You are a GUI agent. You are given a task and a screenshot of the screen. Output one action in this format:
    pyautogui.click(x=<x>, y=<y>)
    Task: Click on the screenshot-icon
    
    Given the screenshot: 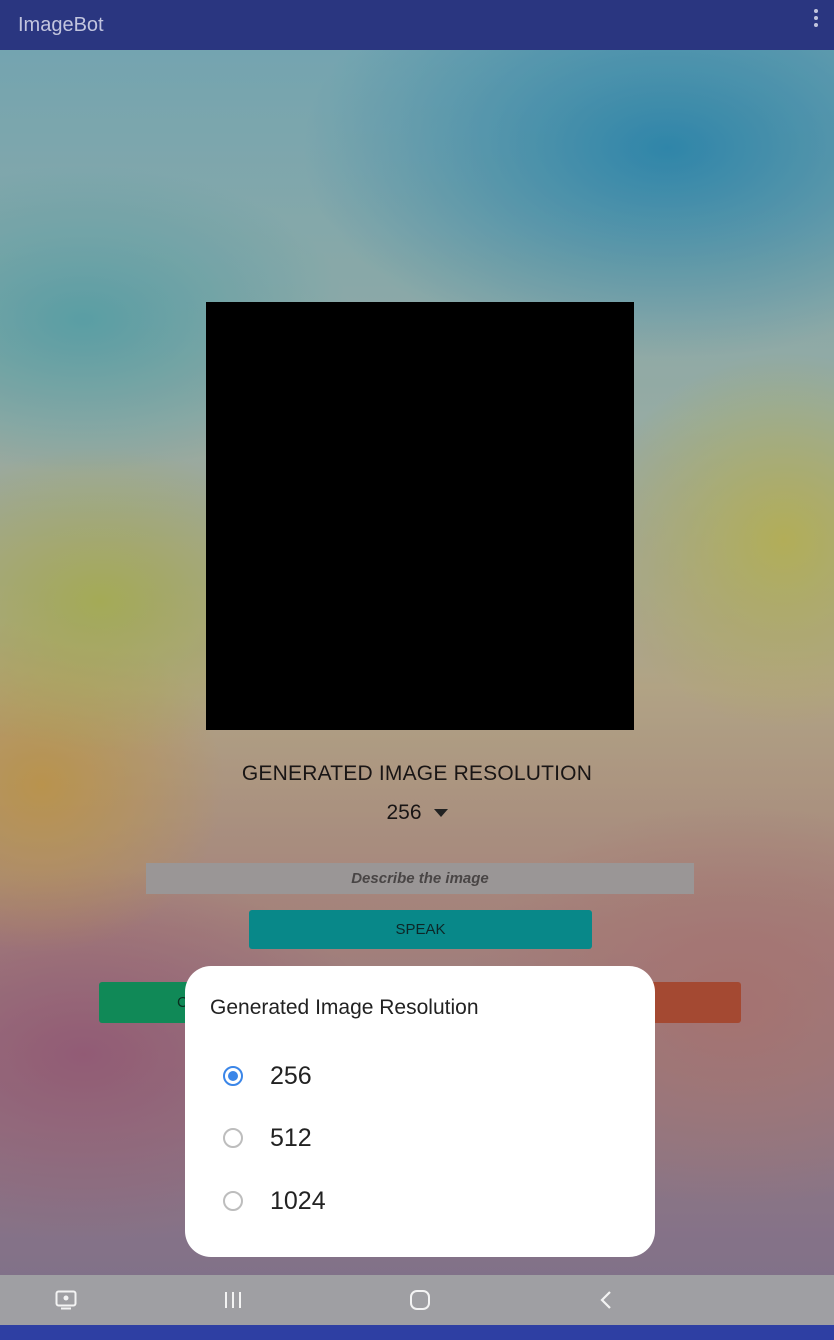 What is the action you would take?
    pyautogui.click(x=66, y=1300)
    